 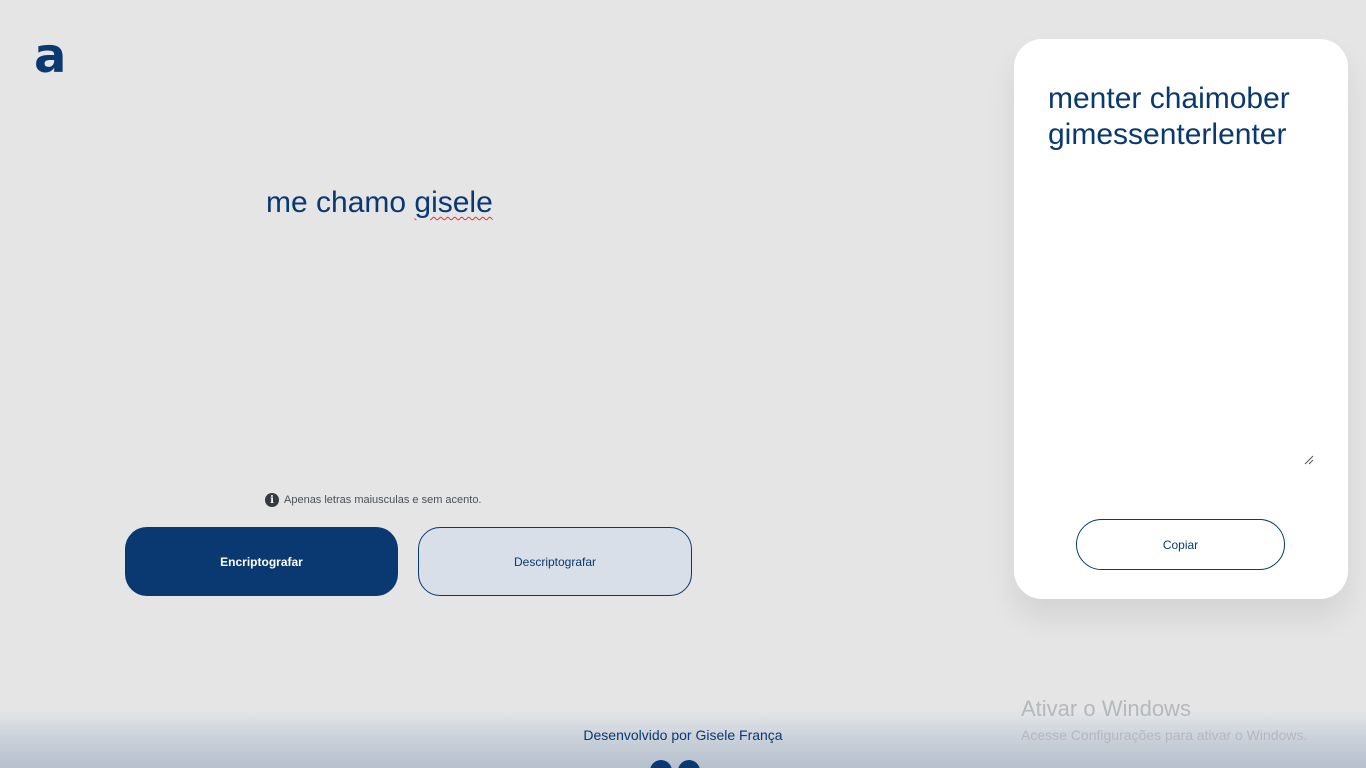 I want to click on copy-button: Copiar, so click(x=1180, y=544).